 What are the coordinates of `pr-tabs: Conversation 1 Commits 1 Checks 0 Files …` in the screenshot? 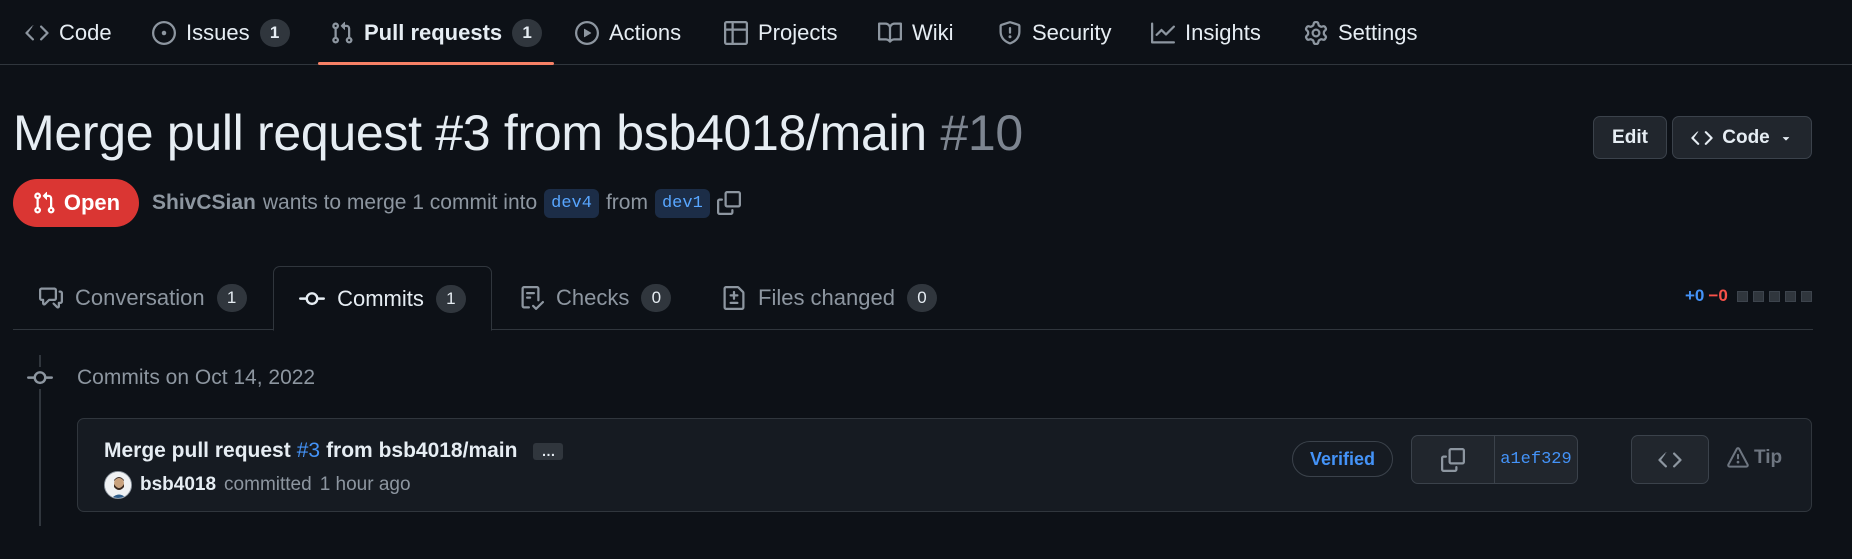 It's located at (913, 298).